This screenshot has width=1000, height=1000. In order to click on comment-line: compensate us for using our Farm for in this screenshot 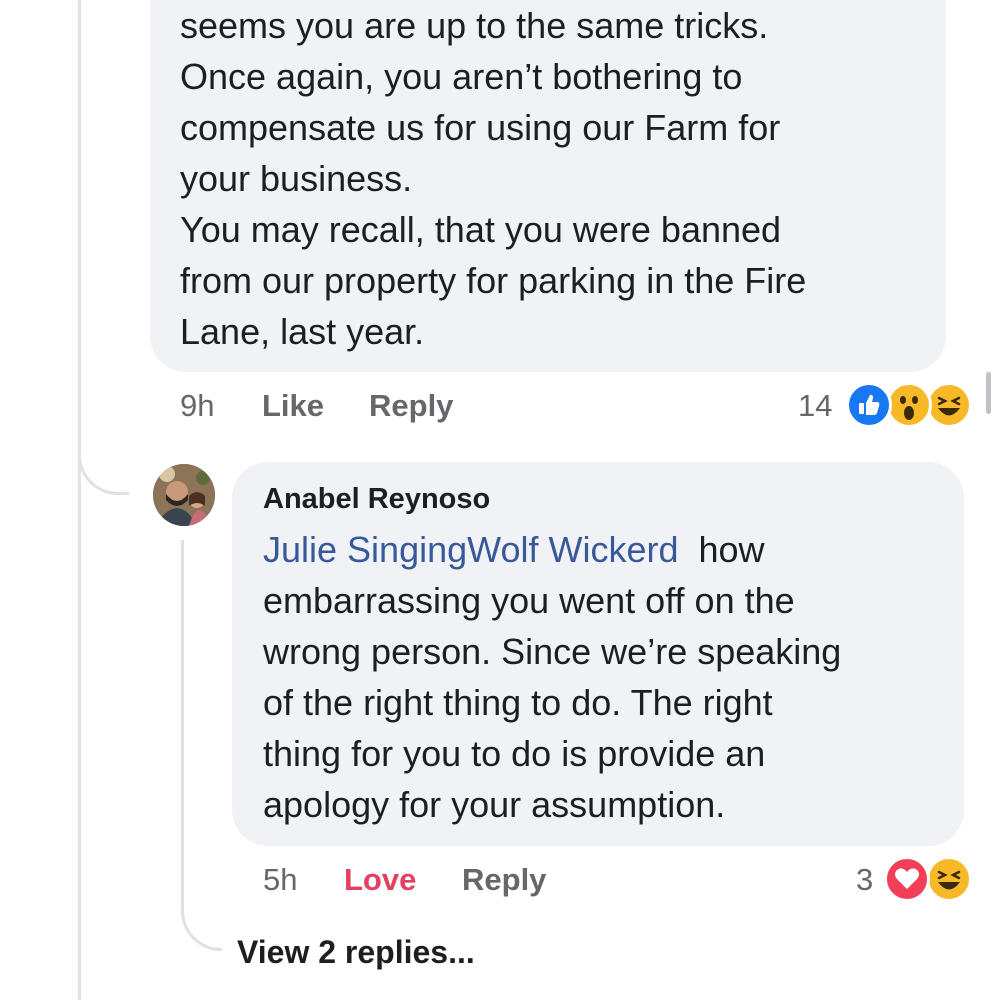, I will do `click(480, 127)`.